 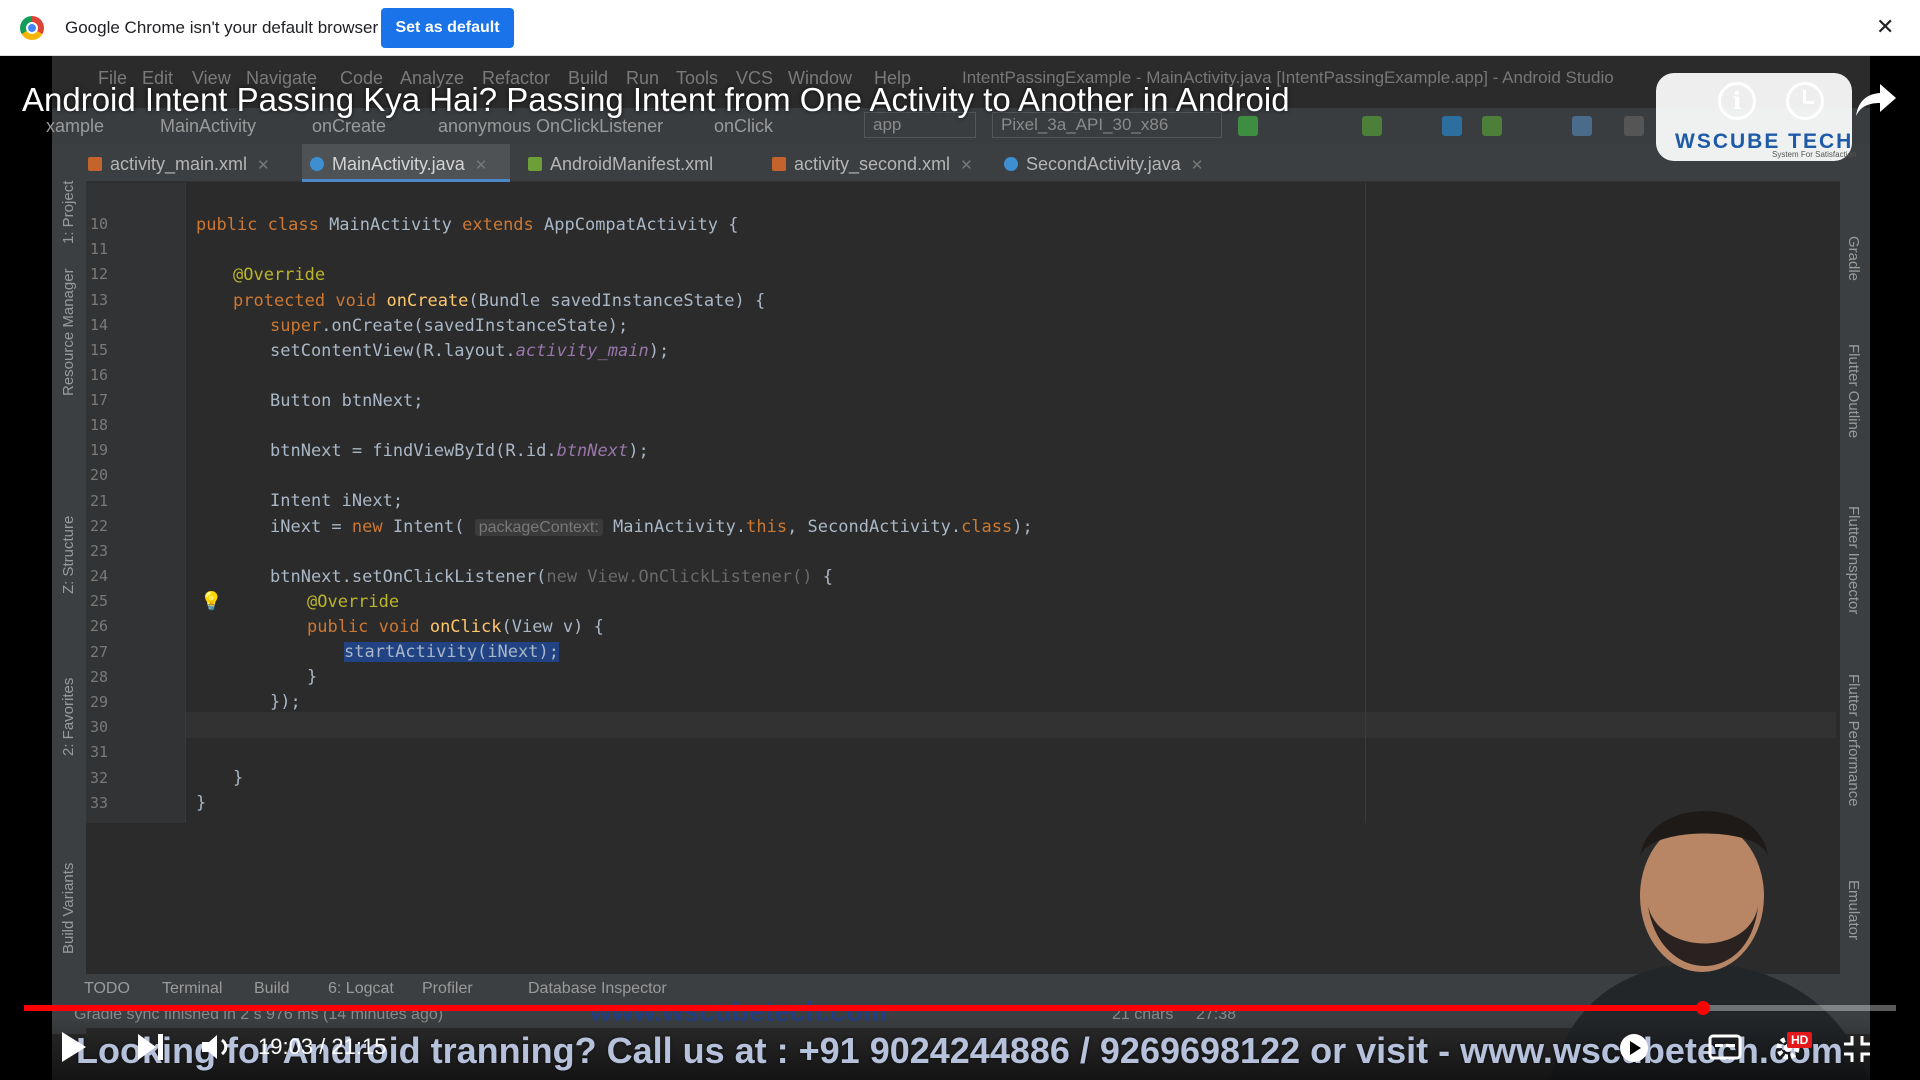 I want to click on sdk-manager-icon, so click(x=1582, y=126).